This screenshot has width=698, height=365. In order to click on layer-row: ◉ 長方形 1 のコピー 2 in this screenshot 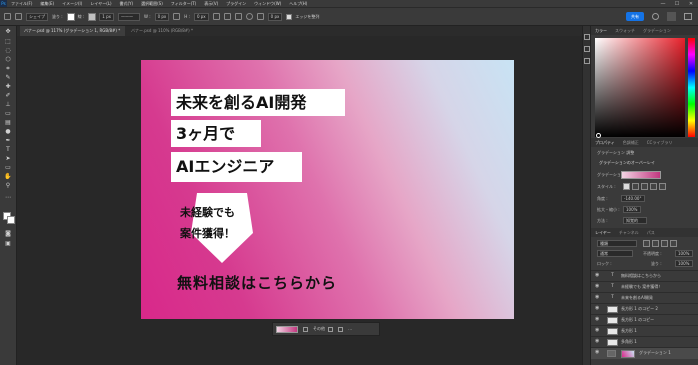, I will do `click(644, 308)`.